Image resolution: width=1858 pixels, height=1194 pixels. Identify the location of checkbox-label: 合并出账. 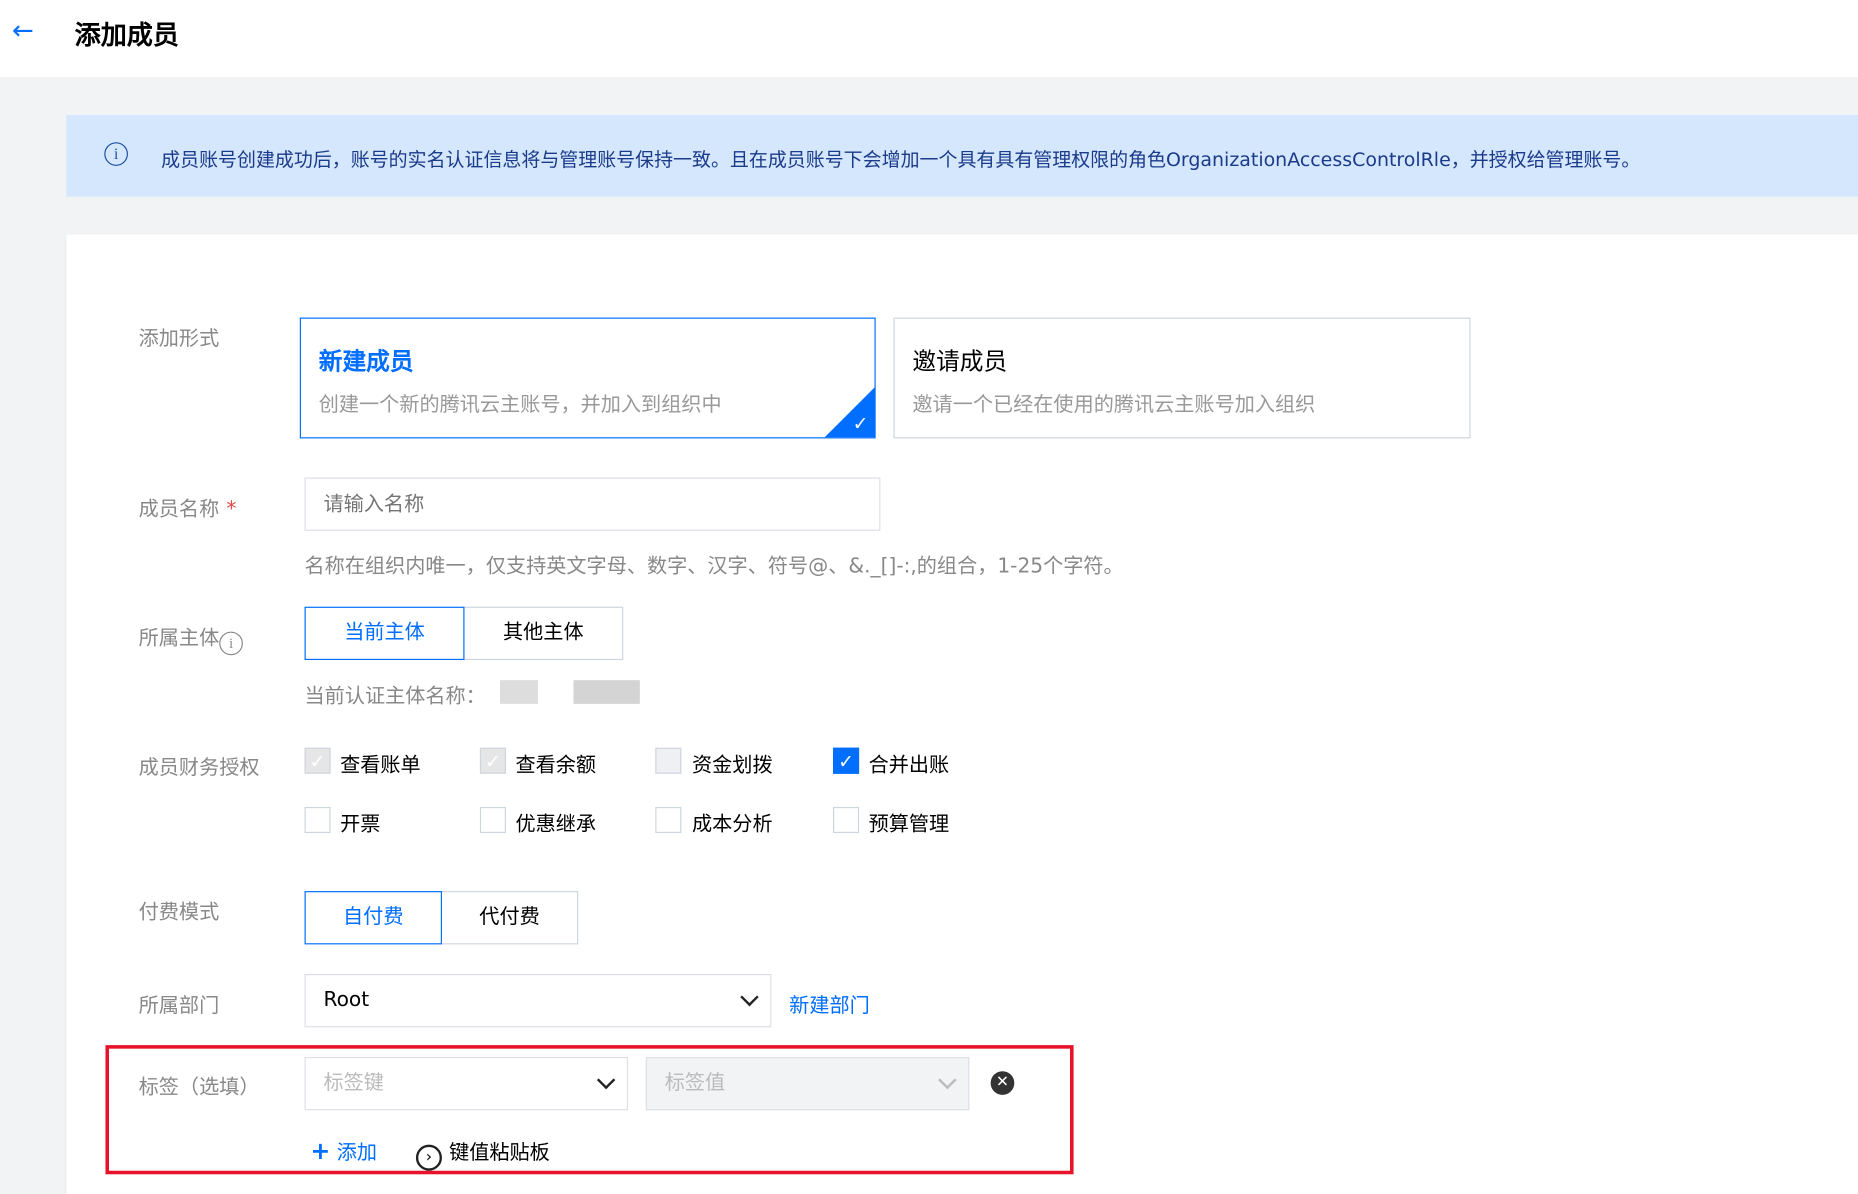
(909, 765).